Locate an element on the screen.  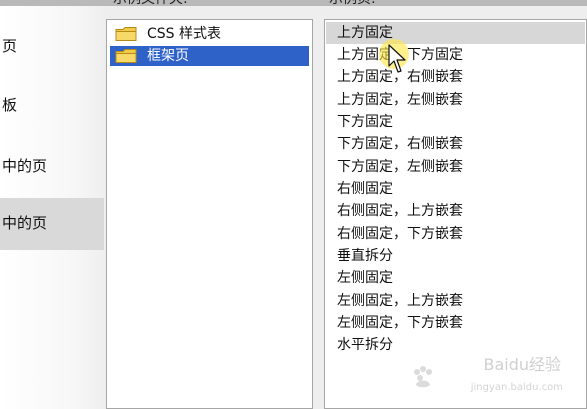
left-item-1: 页 is located at coordinates (9, 46).